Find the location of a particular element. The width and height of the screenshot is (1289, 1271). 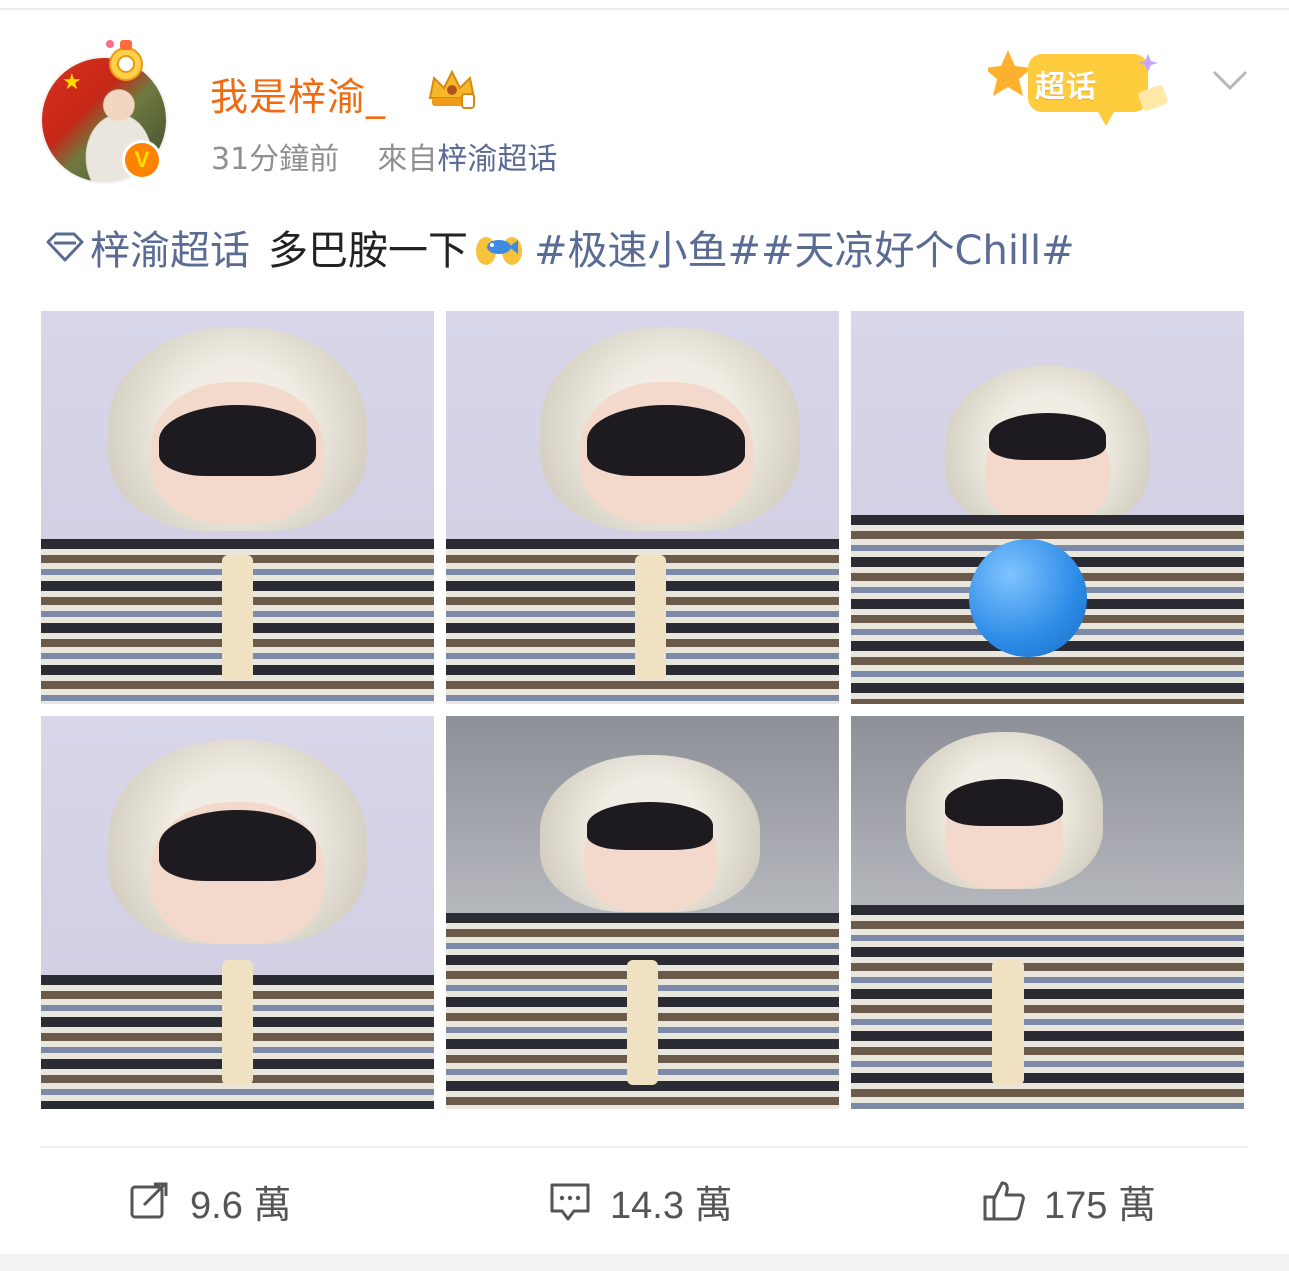

comment-count: 14.3 萬 is located at coordinates (671, 1205).